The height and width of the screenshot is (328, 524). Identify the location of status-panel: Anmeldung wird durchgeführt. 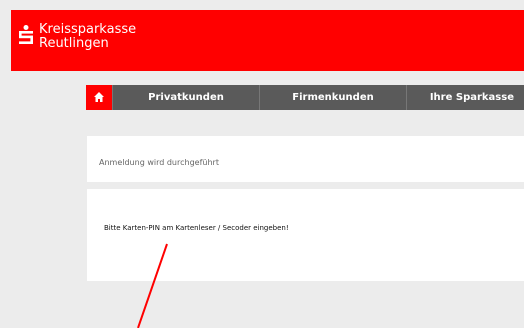
(305, 159).